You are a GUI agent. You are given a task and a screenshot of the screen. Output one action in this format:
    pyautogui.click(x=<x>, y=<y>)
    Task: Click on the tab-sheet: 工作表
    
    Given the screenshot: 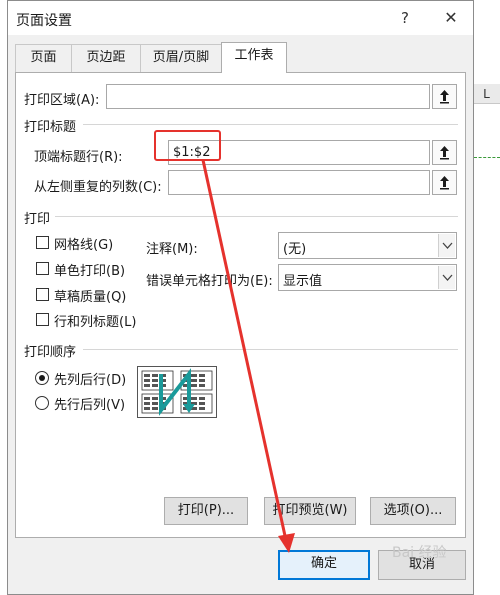 What is the action you would take?
    pyautogui.click(x=254, y=57)
    